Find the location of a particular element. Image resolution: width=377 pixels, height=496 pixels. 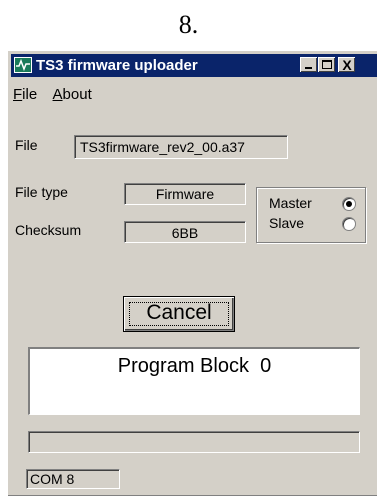

checksum-label: Checksum is located at coordinates (48, 230).